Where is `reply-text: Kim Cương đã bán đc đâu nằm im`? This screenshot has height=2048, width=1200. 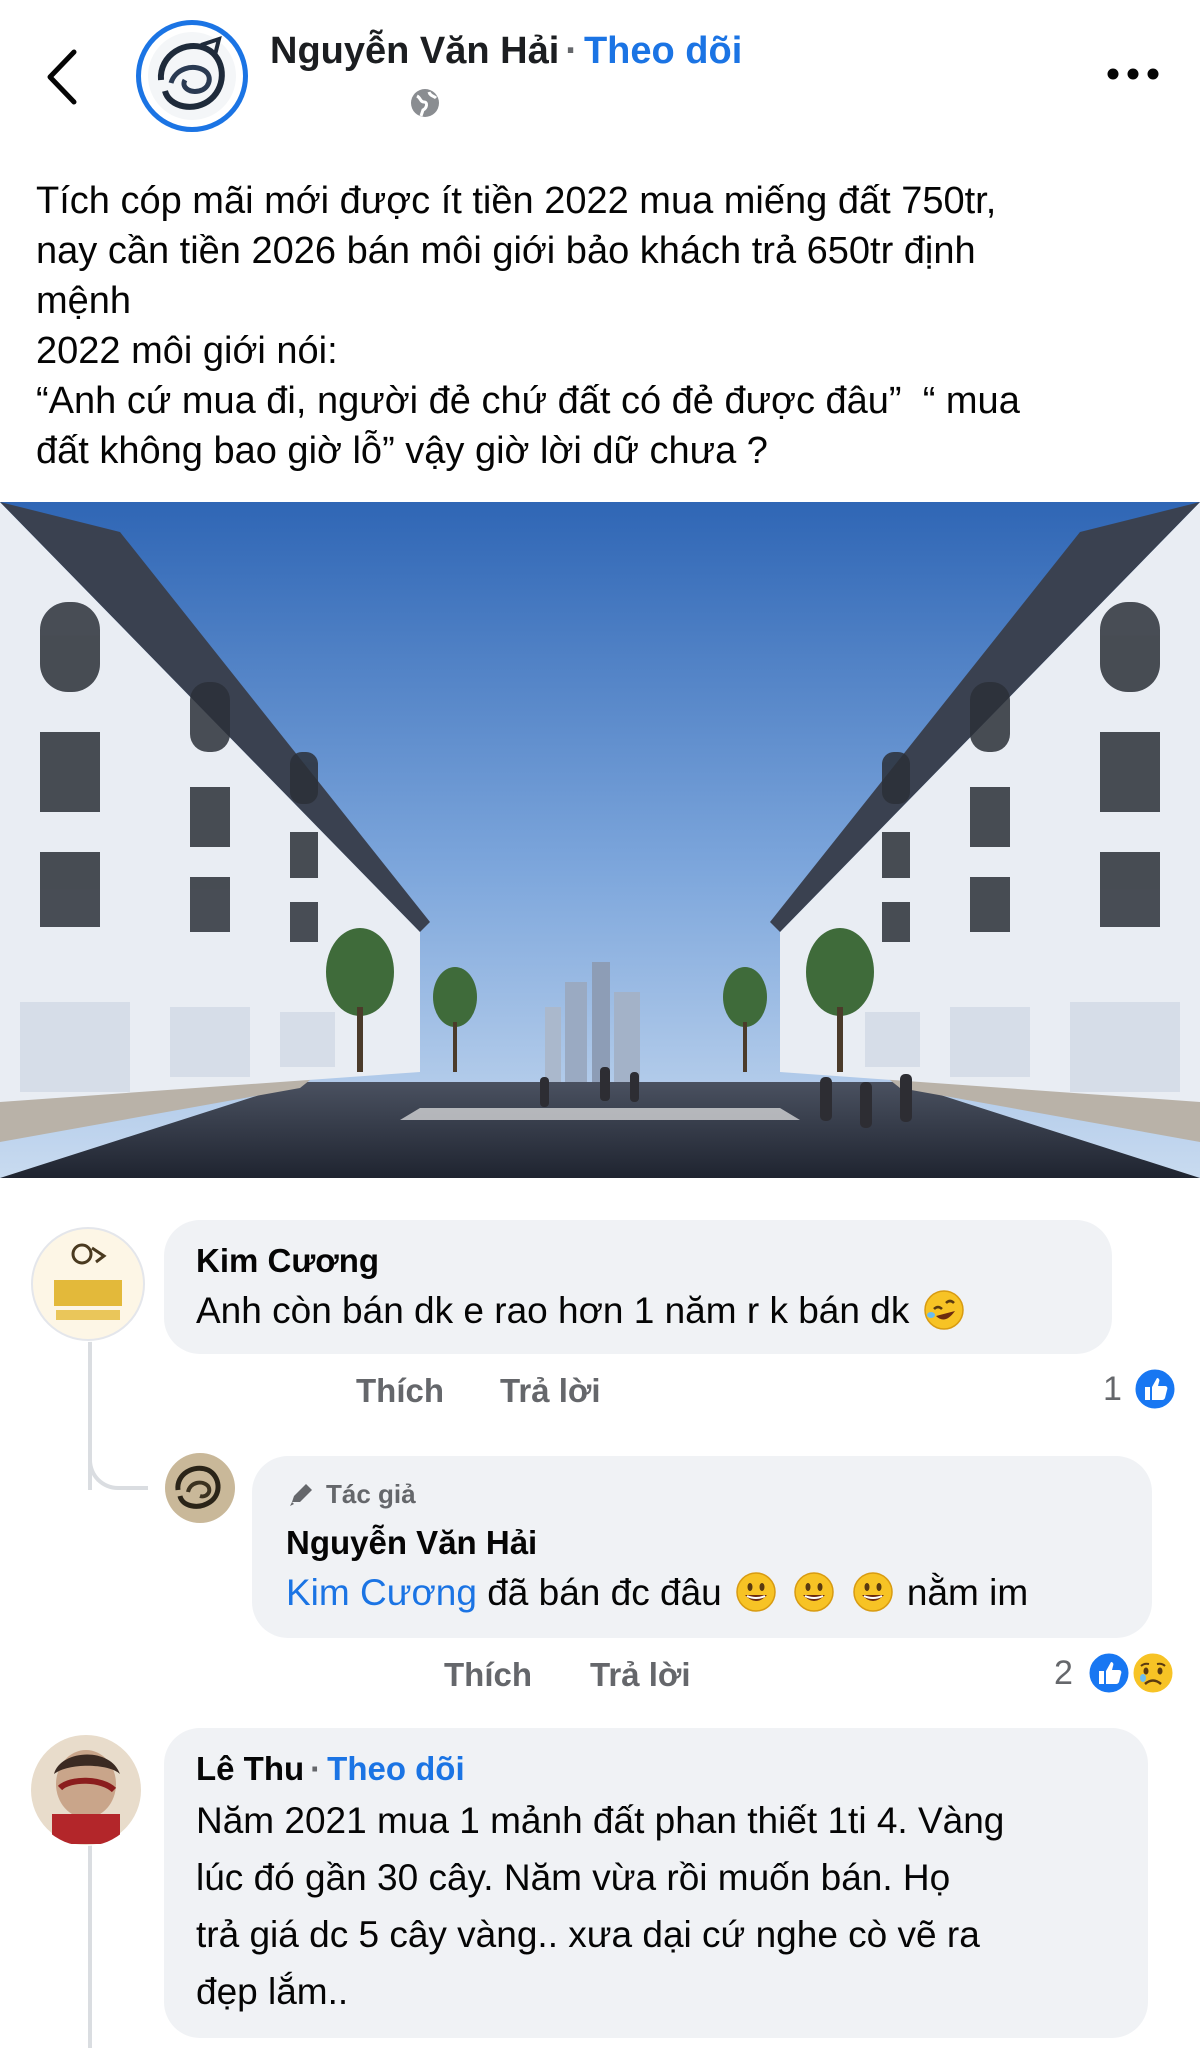 reply-text: Kim Cương đã bán đc đâu nằm im is located at coordinates (657, 1593).